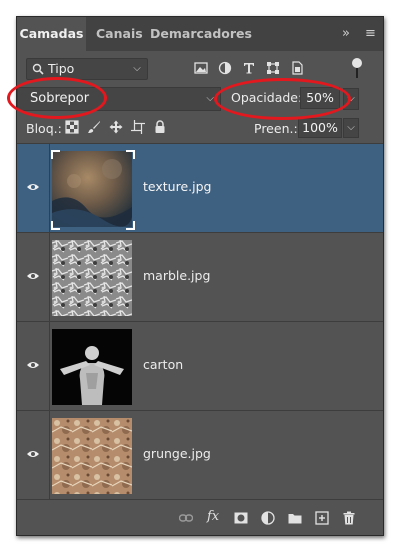 This screenshot has height=552, width=400. Describe the element at coordinates (177, 275) in the screenshot. I see `layer-name: marble.jpg` at that location.